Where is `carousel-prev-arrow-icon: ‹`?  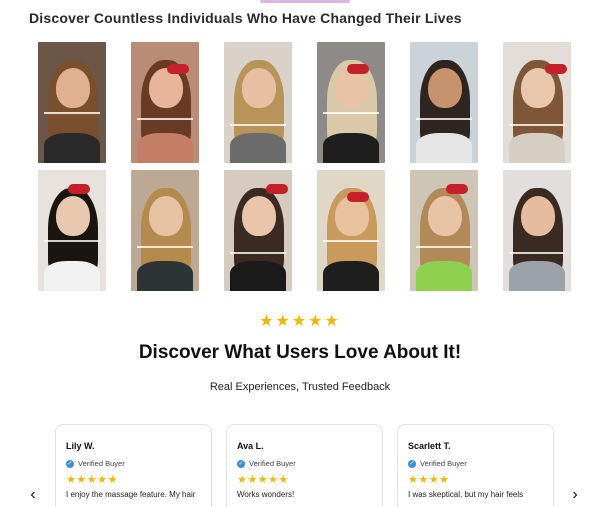
carousel-prev-arrow-icon: ‹ is located at coordinates (33, 495).